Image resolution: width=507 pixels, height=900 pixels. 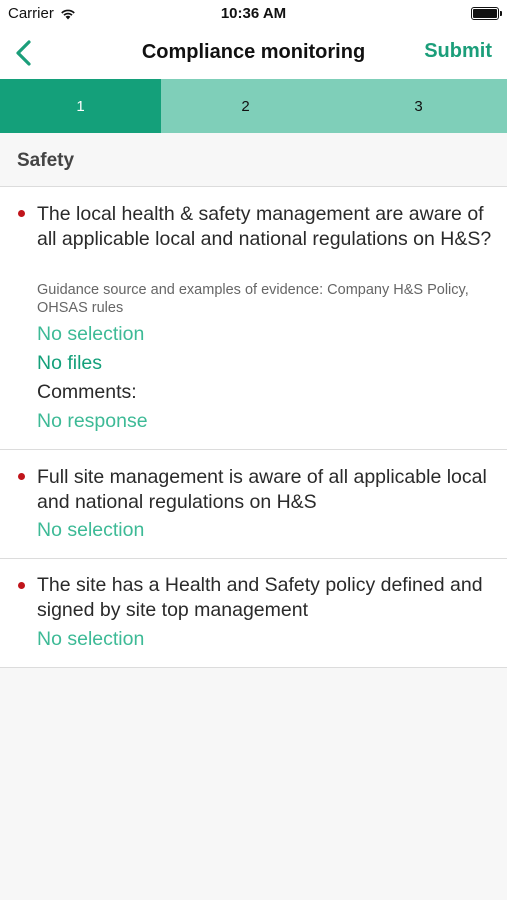 I want to click on status-bar: Carrier 10:36 AM, so click(x=253, y=14).